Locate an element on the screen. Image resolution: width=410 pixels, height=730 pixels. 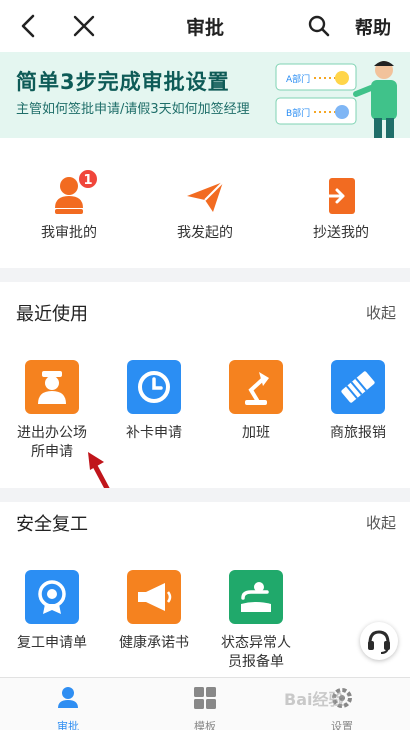
tab-label: 设置 is located at coordinates (342, 725).